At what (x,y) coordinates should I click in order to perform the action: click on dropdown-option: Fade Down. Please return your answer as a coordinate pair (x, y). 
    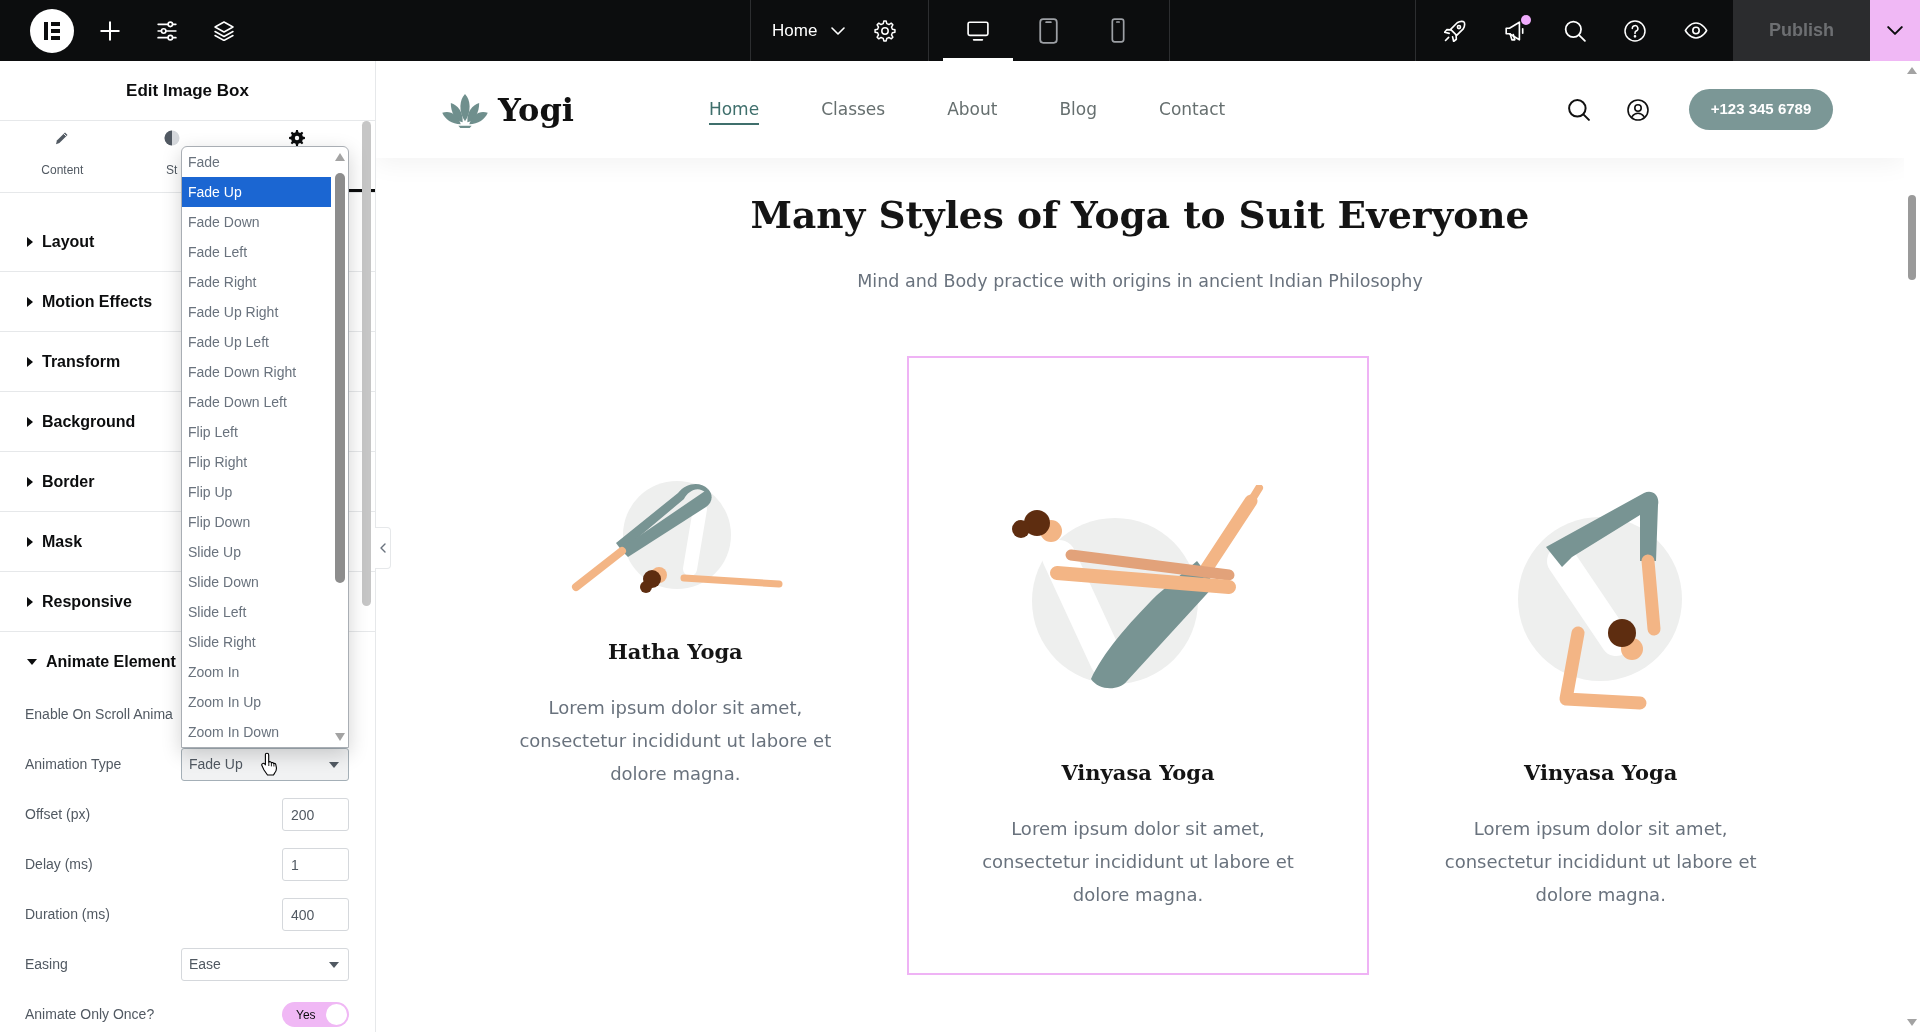
    Looking at the image, I should click on (256, 222).